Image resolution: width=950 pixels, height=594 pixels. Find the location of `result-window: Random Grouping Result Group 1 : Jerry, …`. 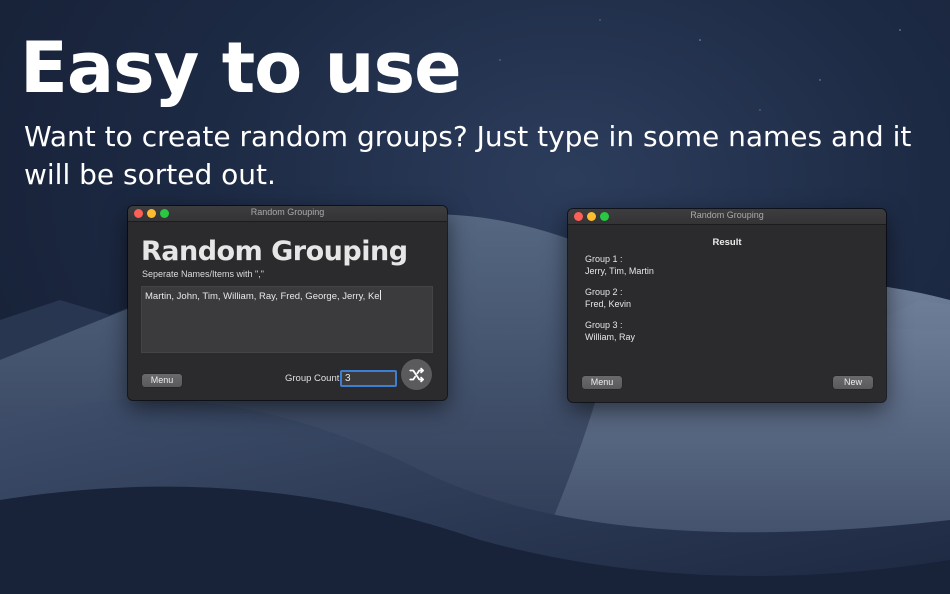

result-window: Random Grouping Result Group 1 : Jerry, … is located at coordinates (727, 305).